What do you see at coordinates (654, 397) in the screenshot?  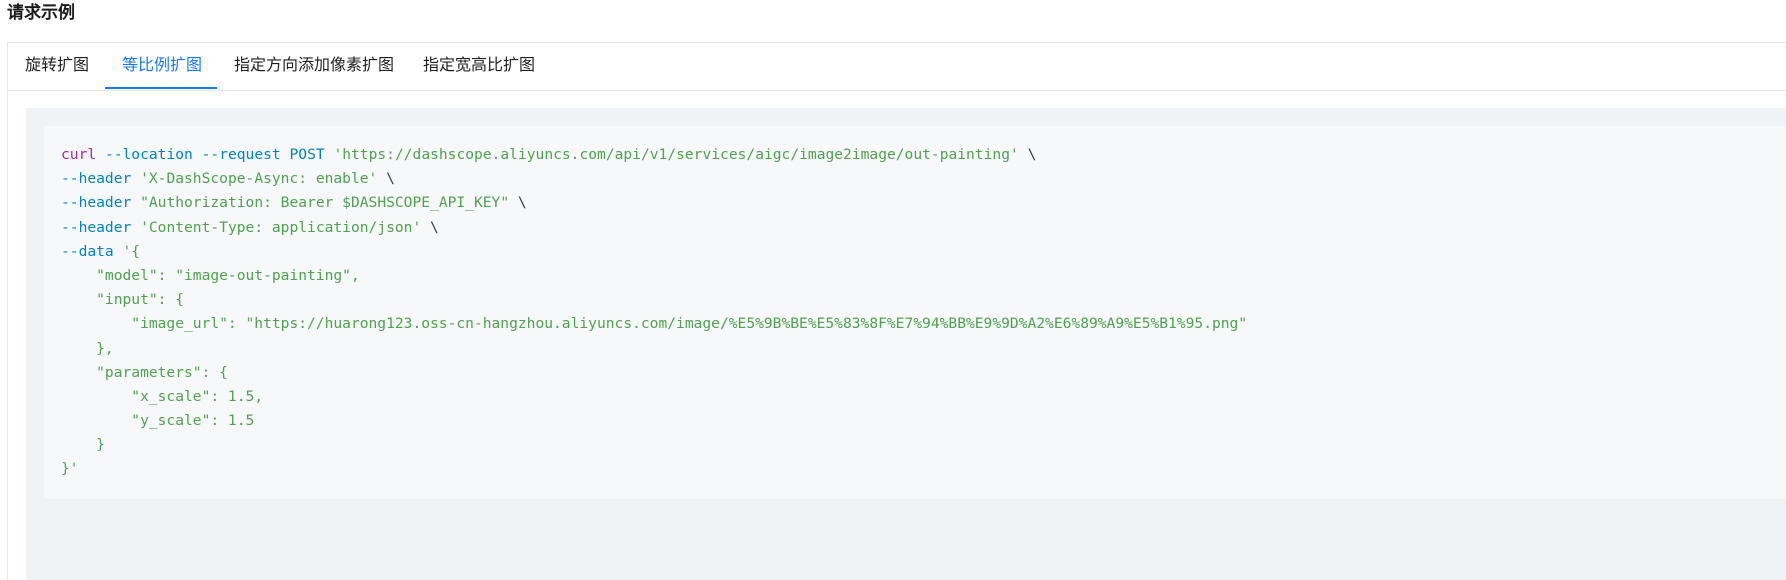 I see `code-line: "x_scale": 1.5,` at bounding box center [654, 397].